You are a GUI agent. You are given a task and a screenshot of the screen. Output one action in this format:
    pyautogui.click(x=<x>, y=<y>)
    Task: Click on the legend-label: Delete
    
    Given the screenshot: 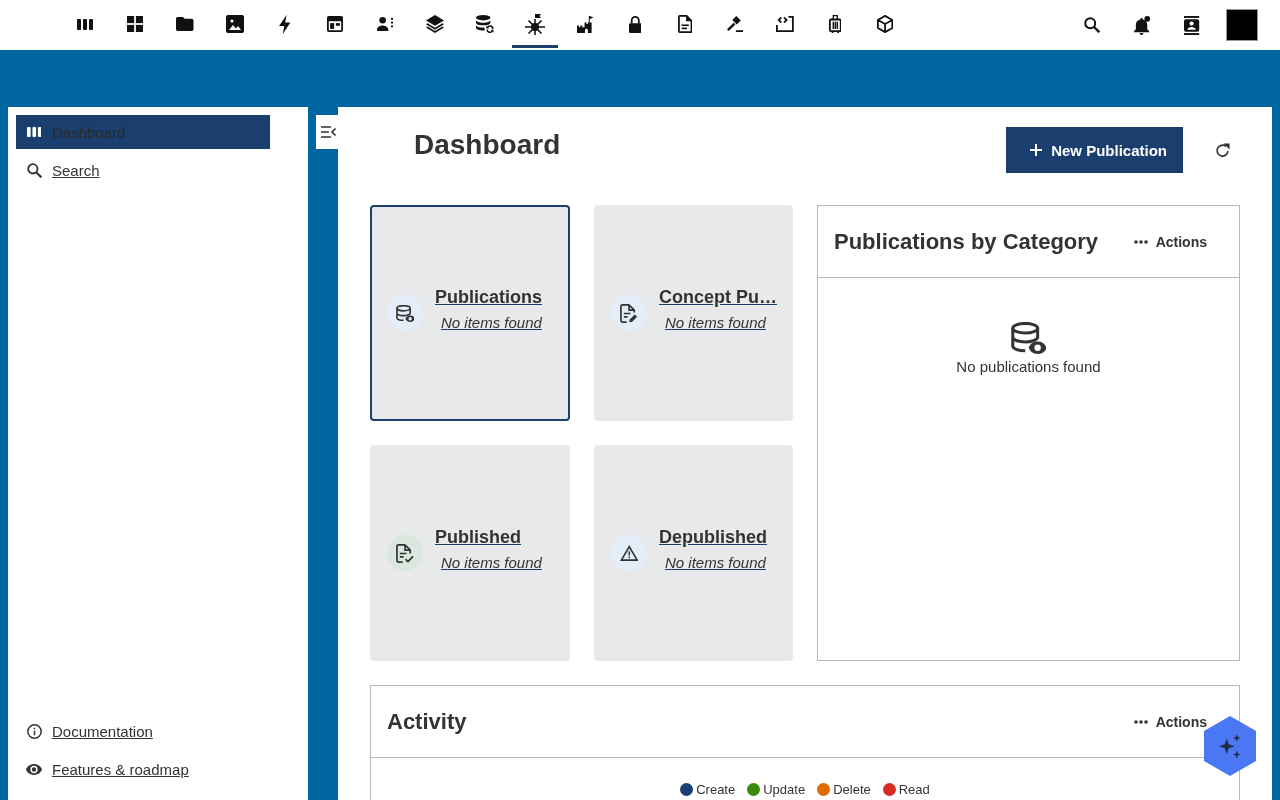 What is the action you would take?
    pyautogui.click(x=852, y=789)
    